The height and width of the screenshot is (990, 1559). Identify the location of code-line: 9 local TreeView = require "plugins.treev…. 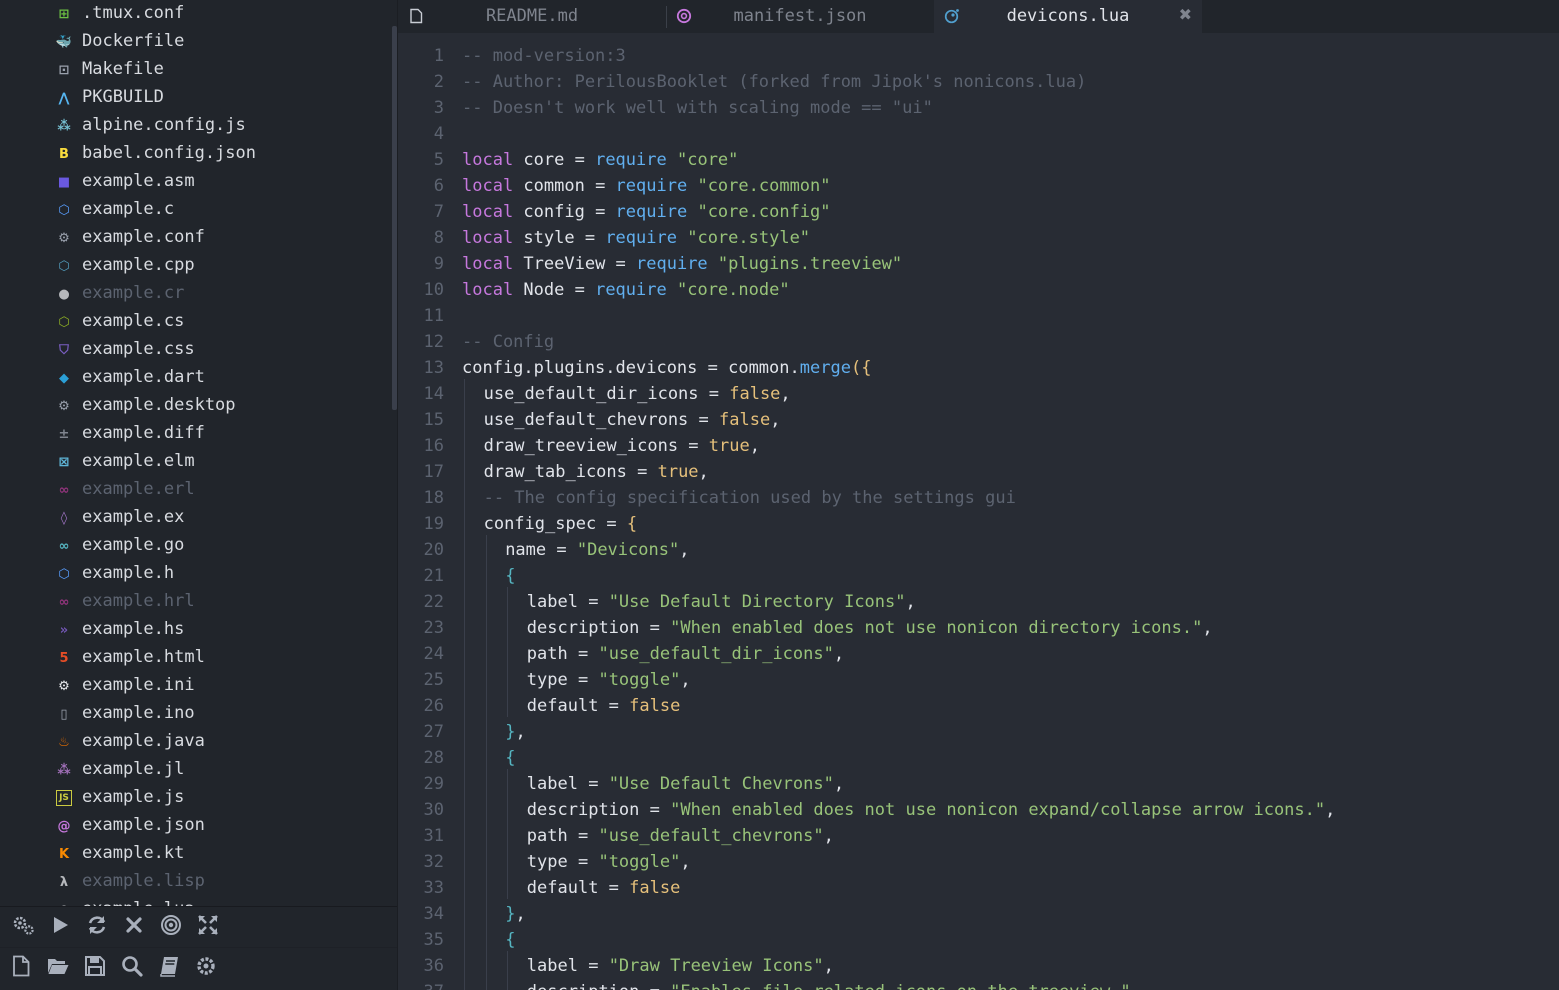
(978, 262).